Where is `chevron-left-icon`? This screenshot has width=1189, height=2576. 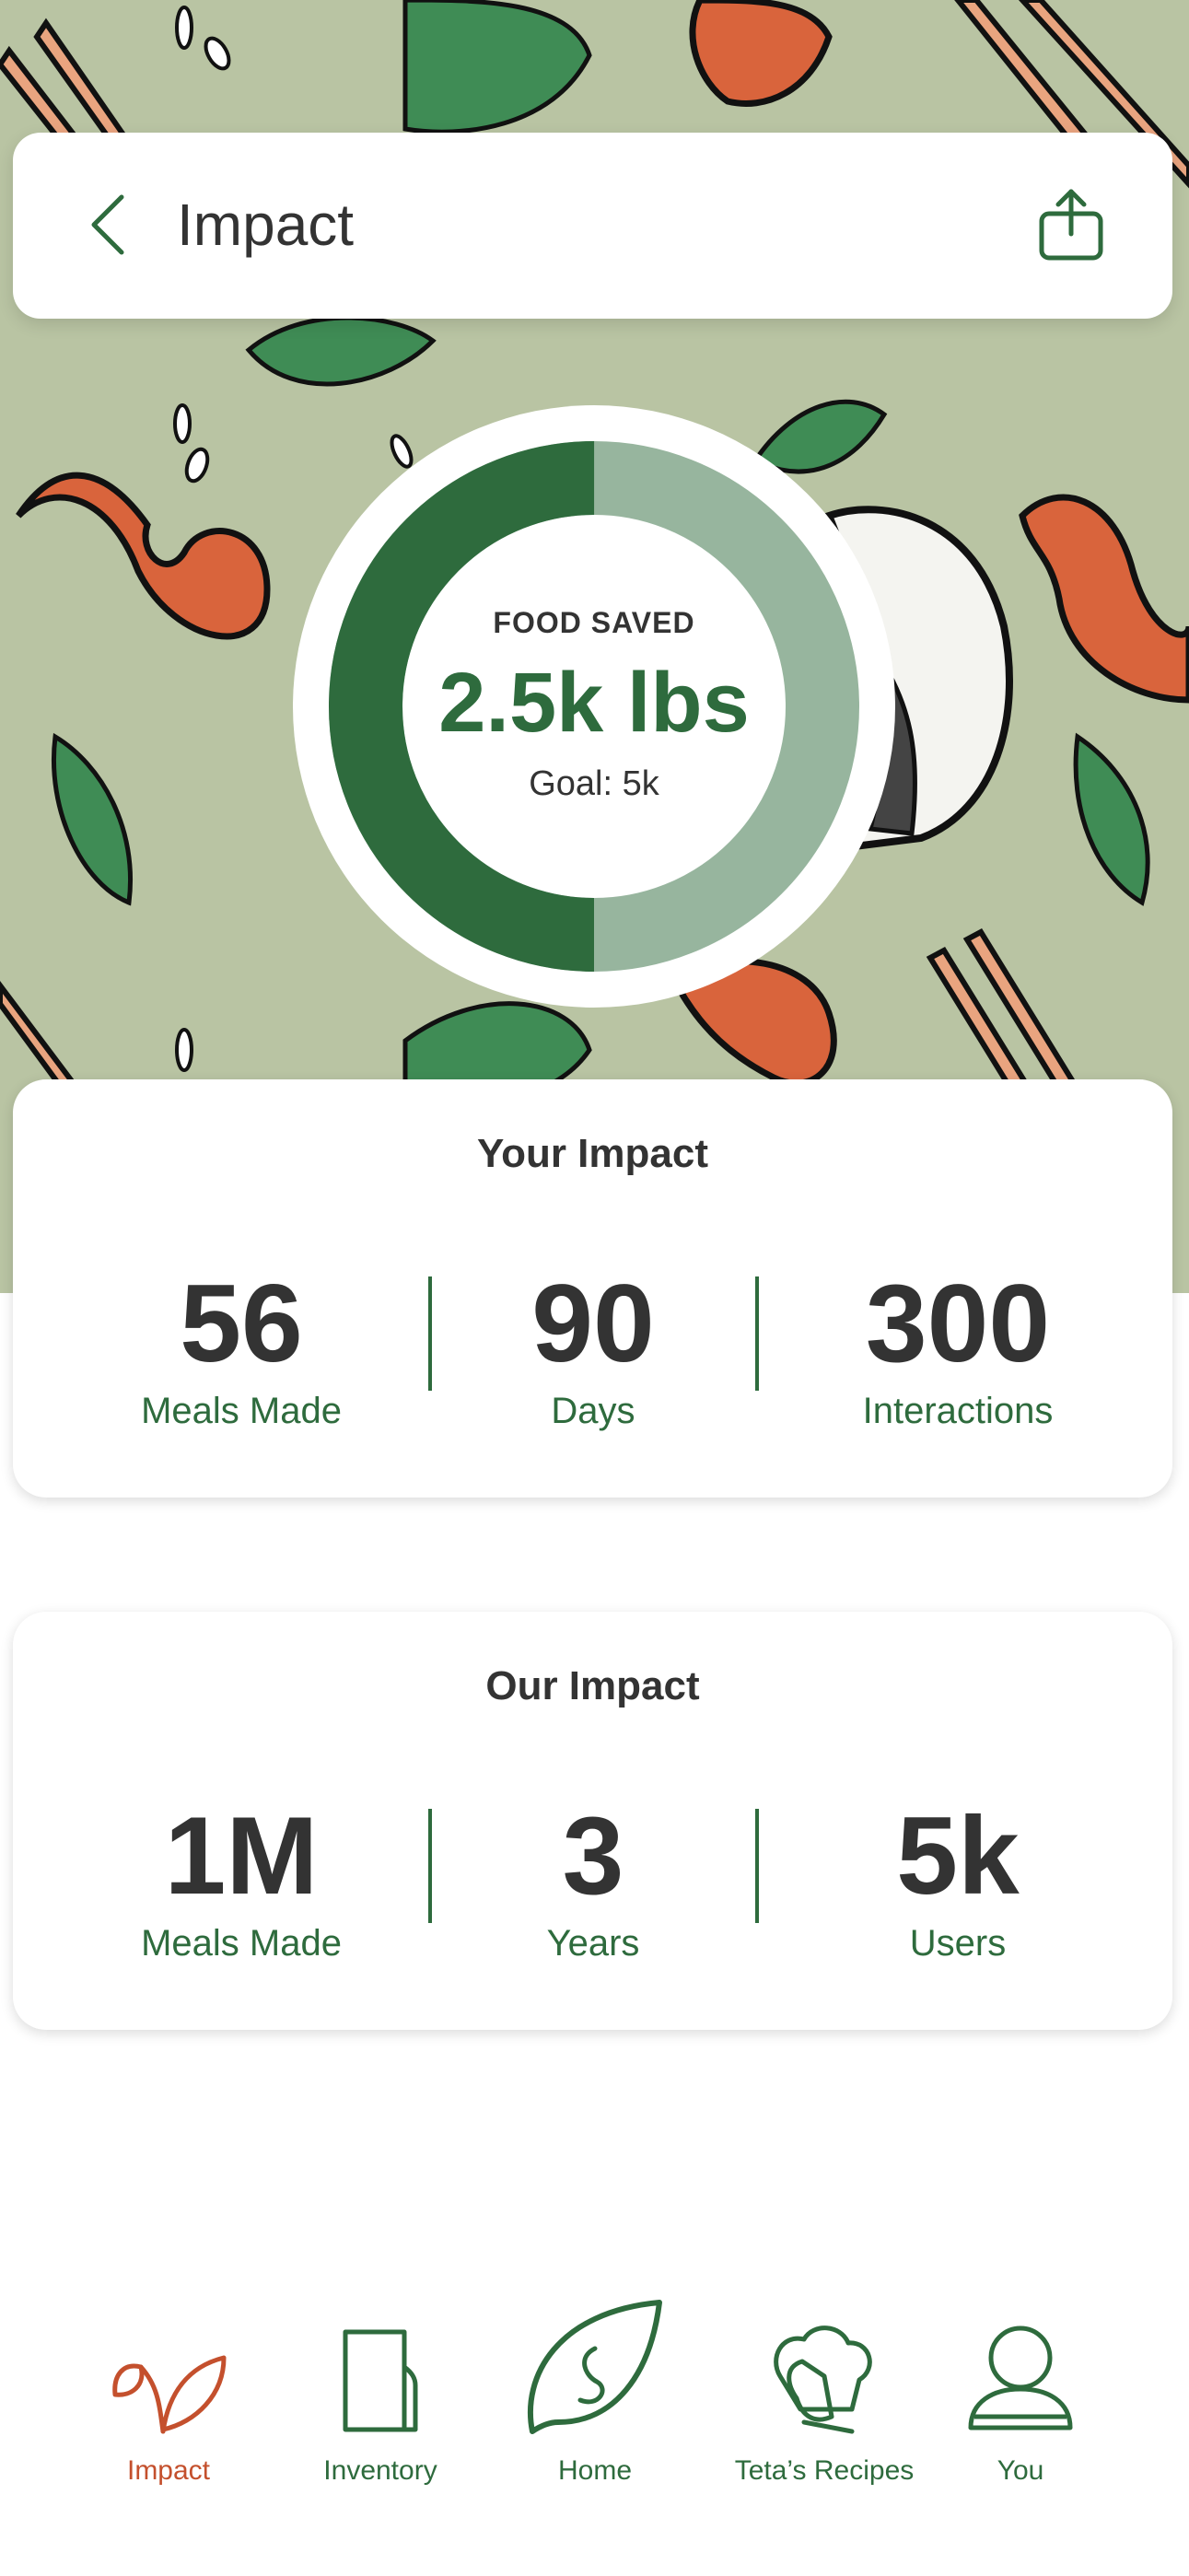
chevron-left-icon is located at coordinates (107, 224).